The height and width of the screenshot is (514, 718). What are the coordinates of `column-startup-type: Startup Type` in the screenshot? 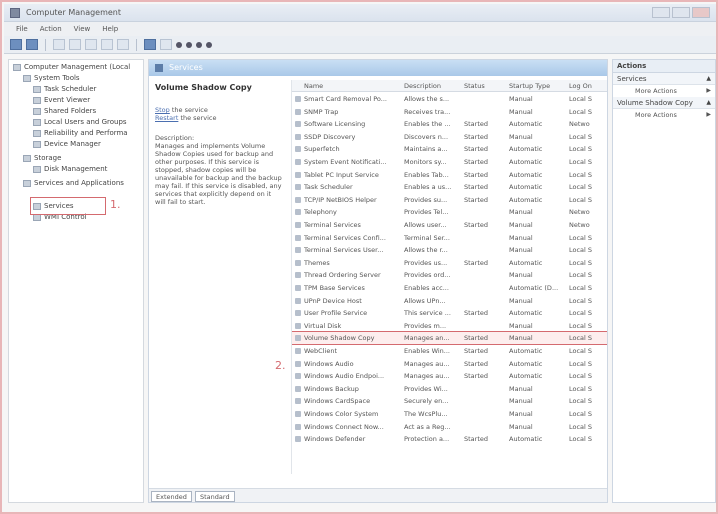 It's located at (529, 86).